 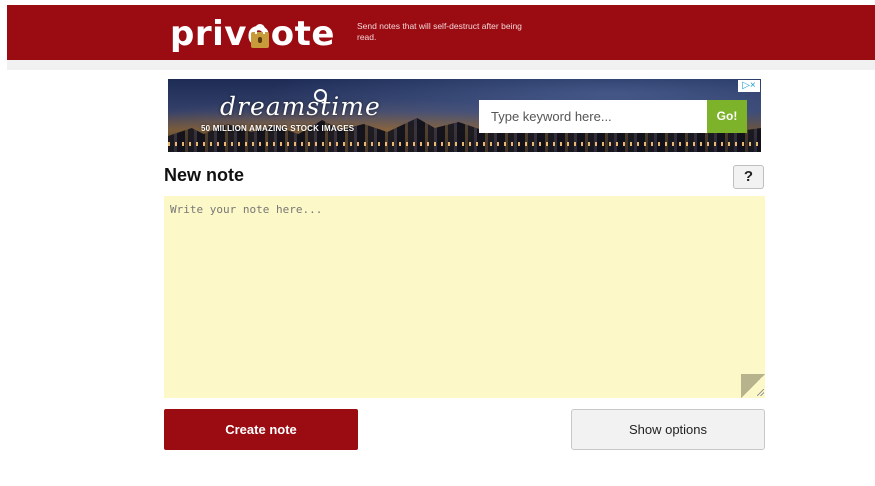 I want to click on ad-brand-logo: dreamstime, so click(x=300, y=106).